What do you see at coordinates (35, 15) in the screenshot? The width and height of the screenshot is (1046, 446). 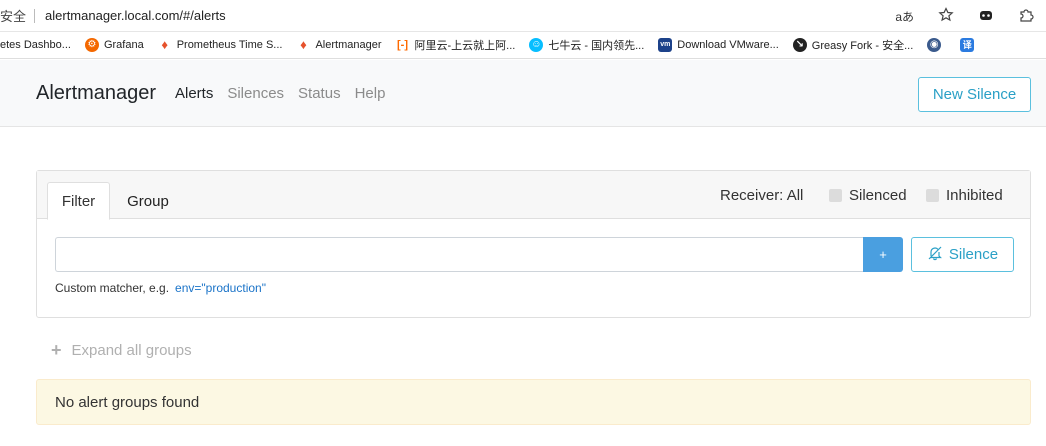 I see `address-separator` at bounding box center [35, 15].